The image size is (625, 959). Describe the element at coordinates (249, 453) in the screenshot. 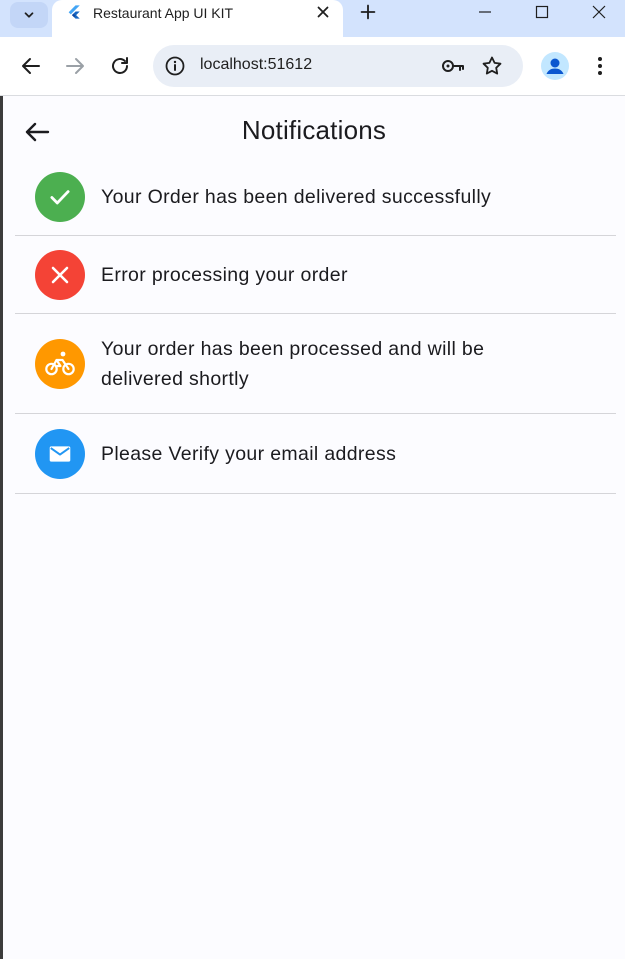

I see `notification-message: Please Verify your email address` at that location.